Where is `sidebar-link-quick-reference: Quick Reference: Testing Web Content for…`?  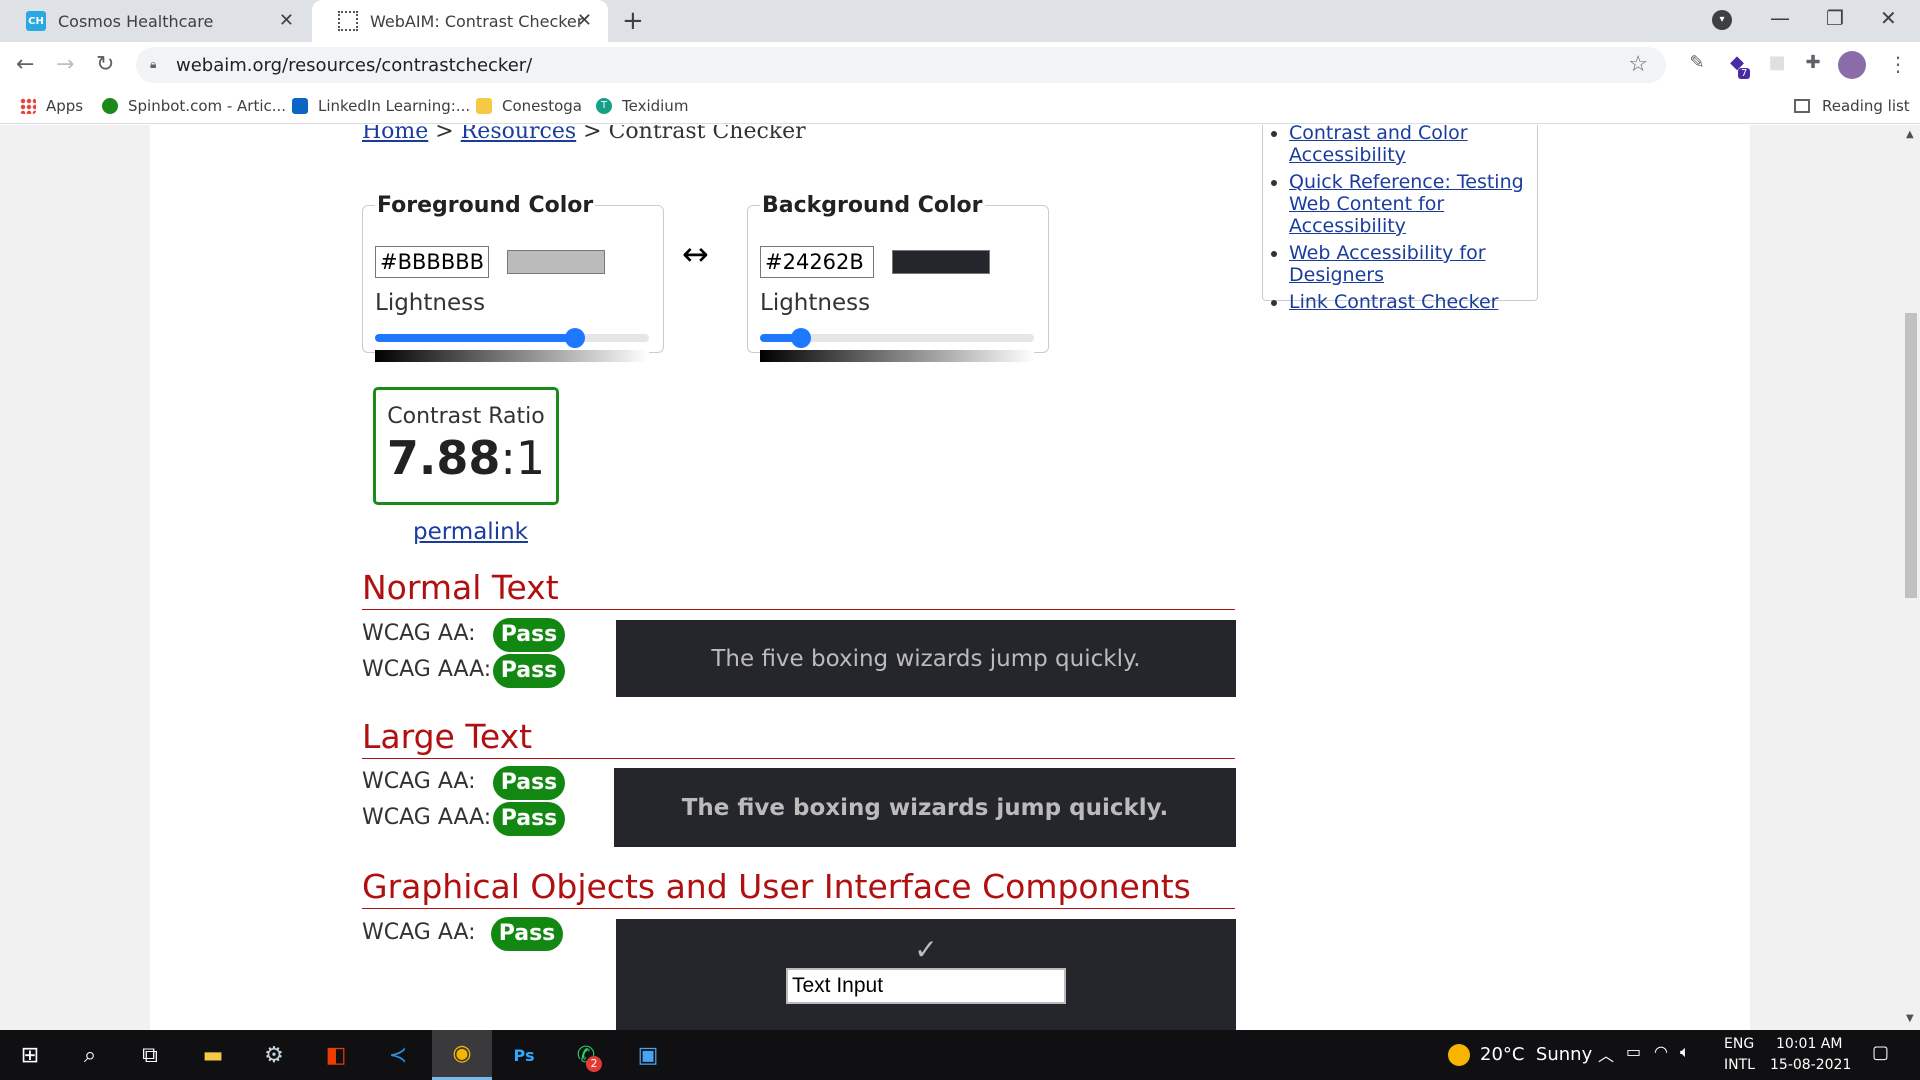 sidebar-link-quick-reference: Quick Reference: Testing Web Content for… is located at coordinates (1406, 204).